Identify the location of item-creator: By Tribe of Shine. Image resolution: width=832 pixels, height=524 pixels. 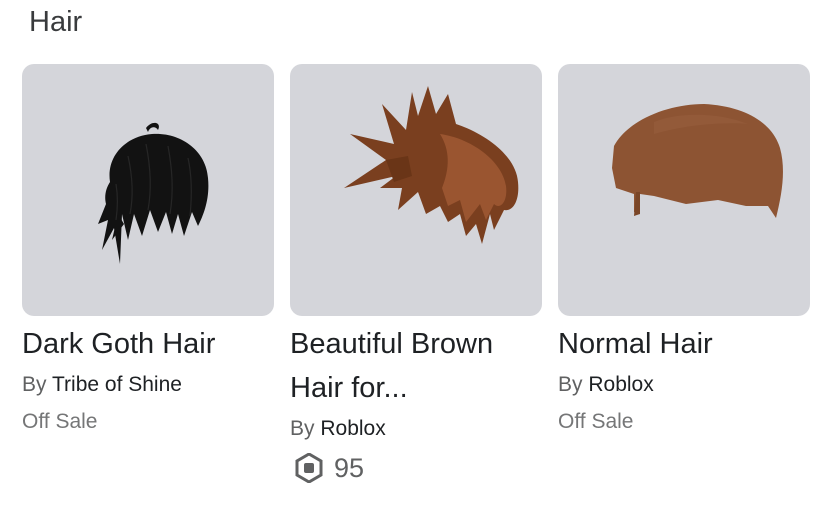
(148, 385).